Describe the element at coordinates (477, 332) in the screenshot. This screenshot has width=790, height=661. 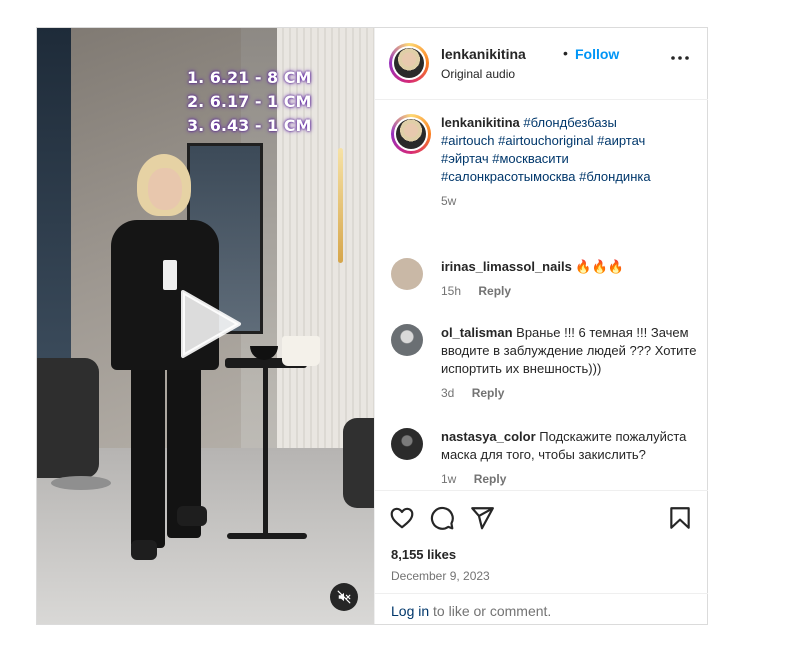
I see `comment-username: ol_talisman` at that location.